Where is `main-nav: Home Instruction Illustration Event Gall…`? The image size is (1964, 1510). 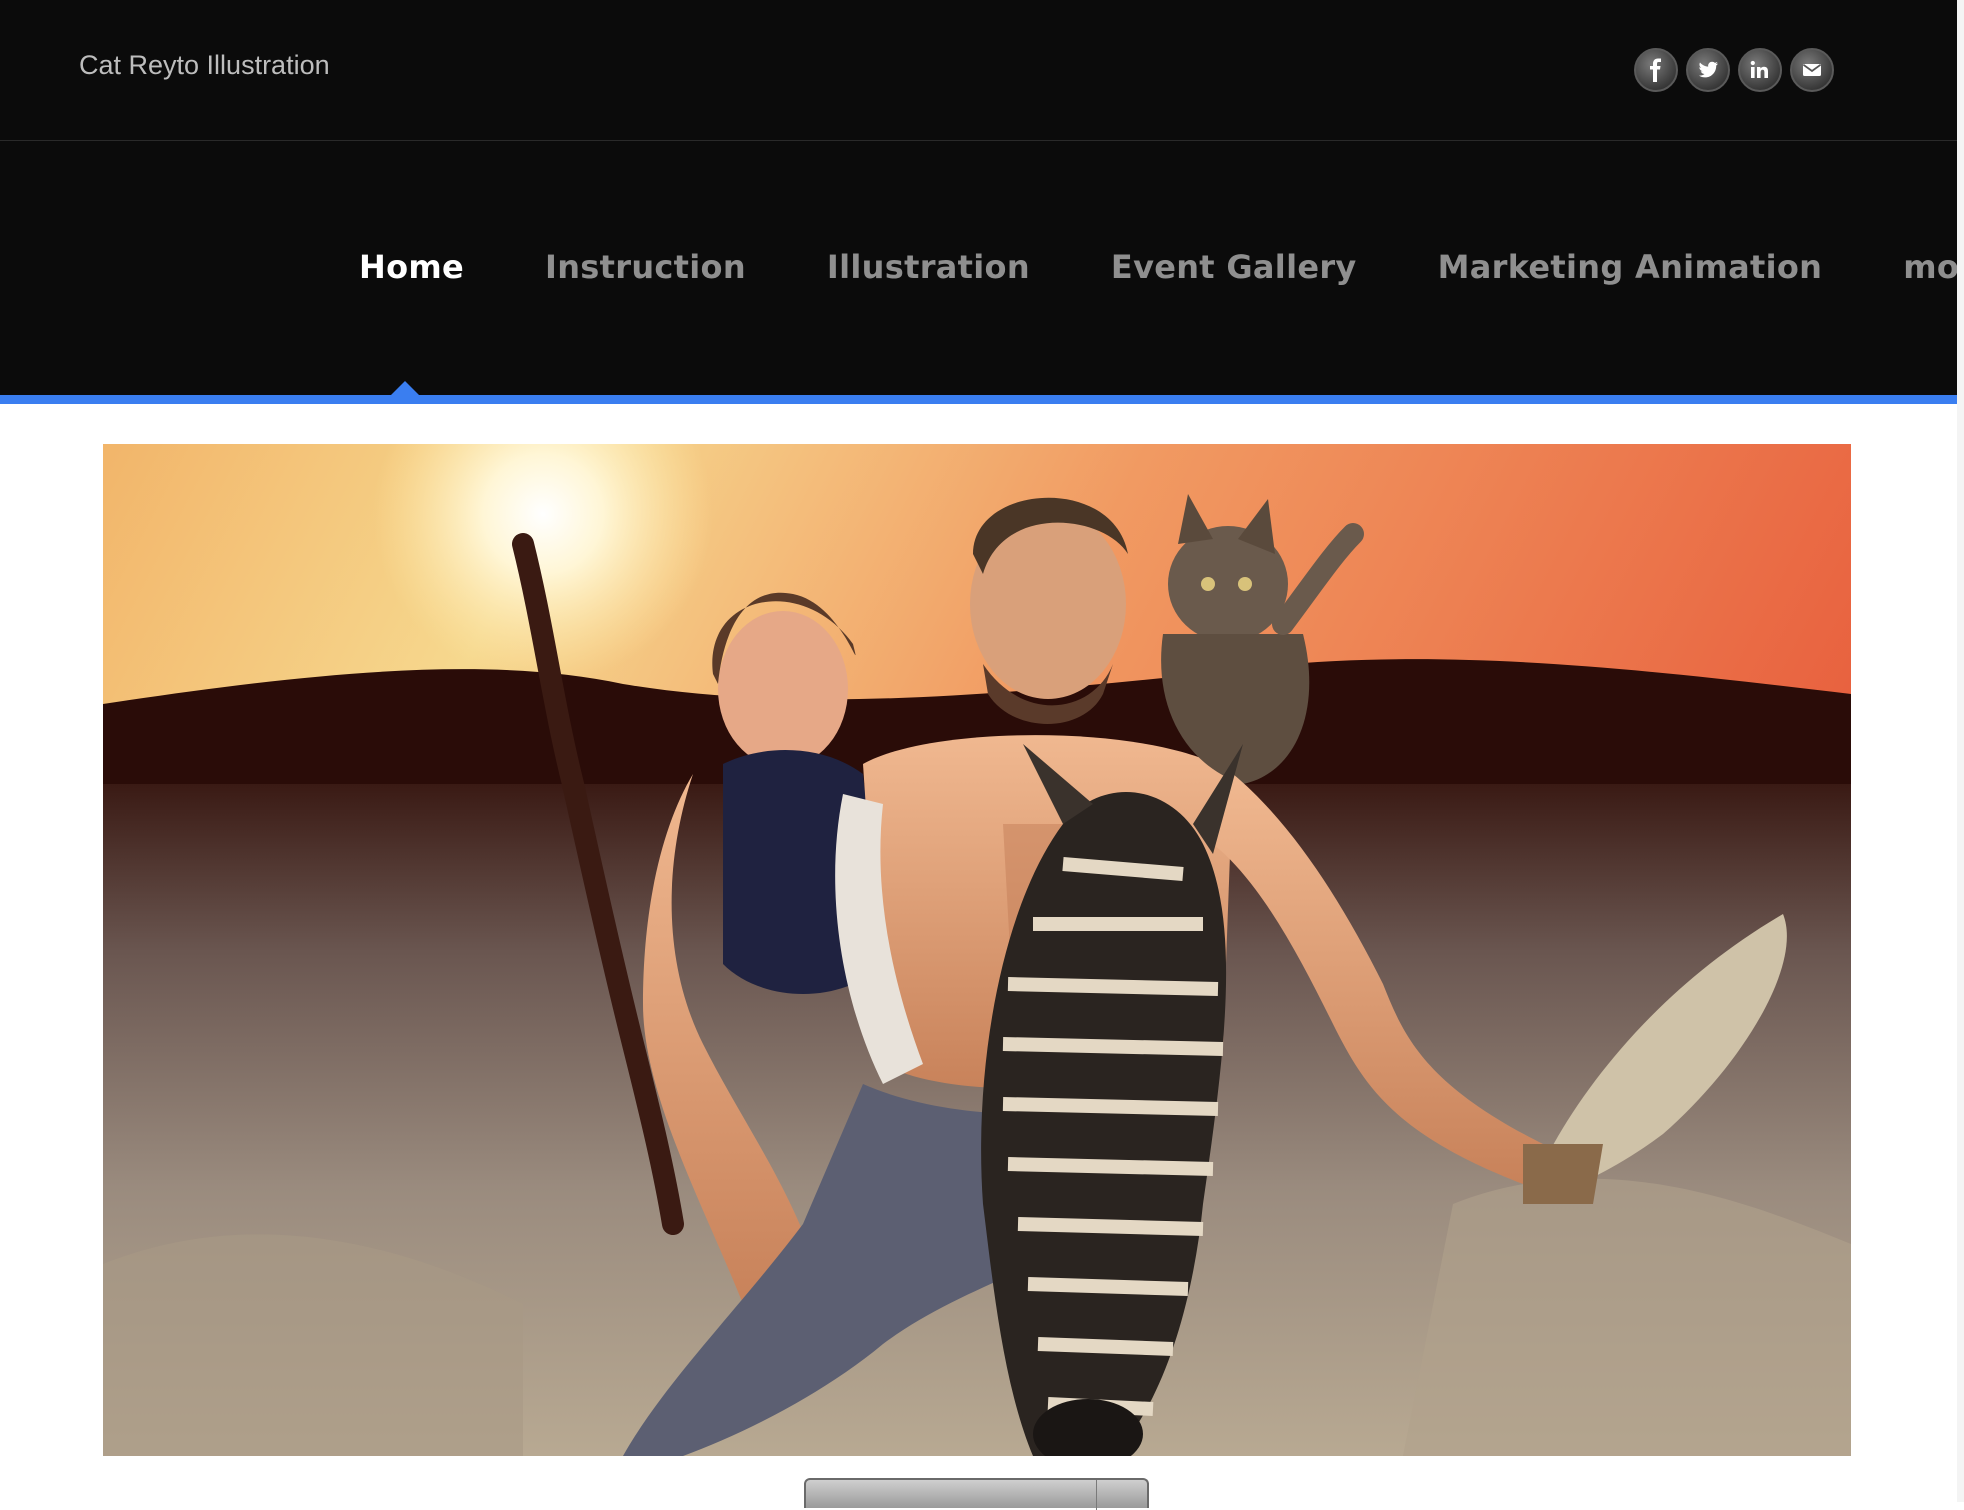 main-nav: Home Instruction Illustration Event Gall… is located at coordinates (1161, 267).